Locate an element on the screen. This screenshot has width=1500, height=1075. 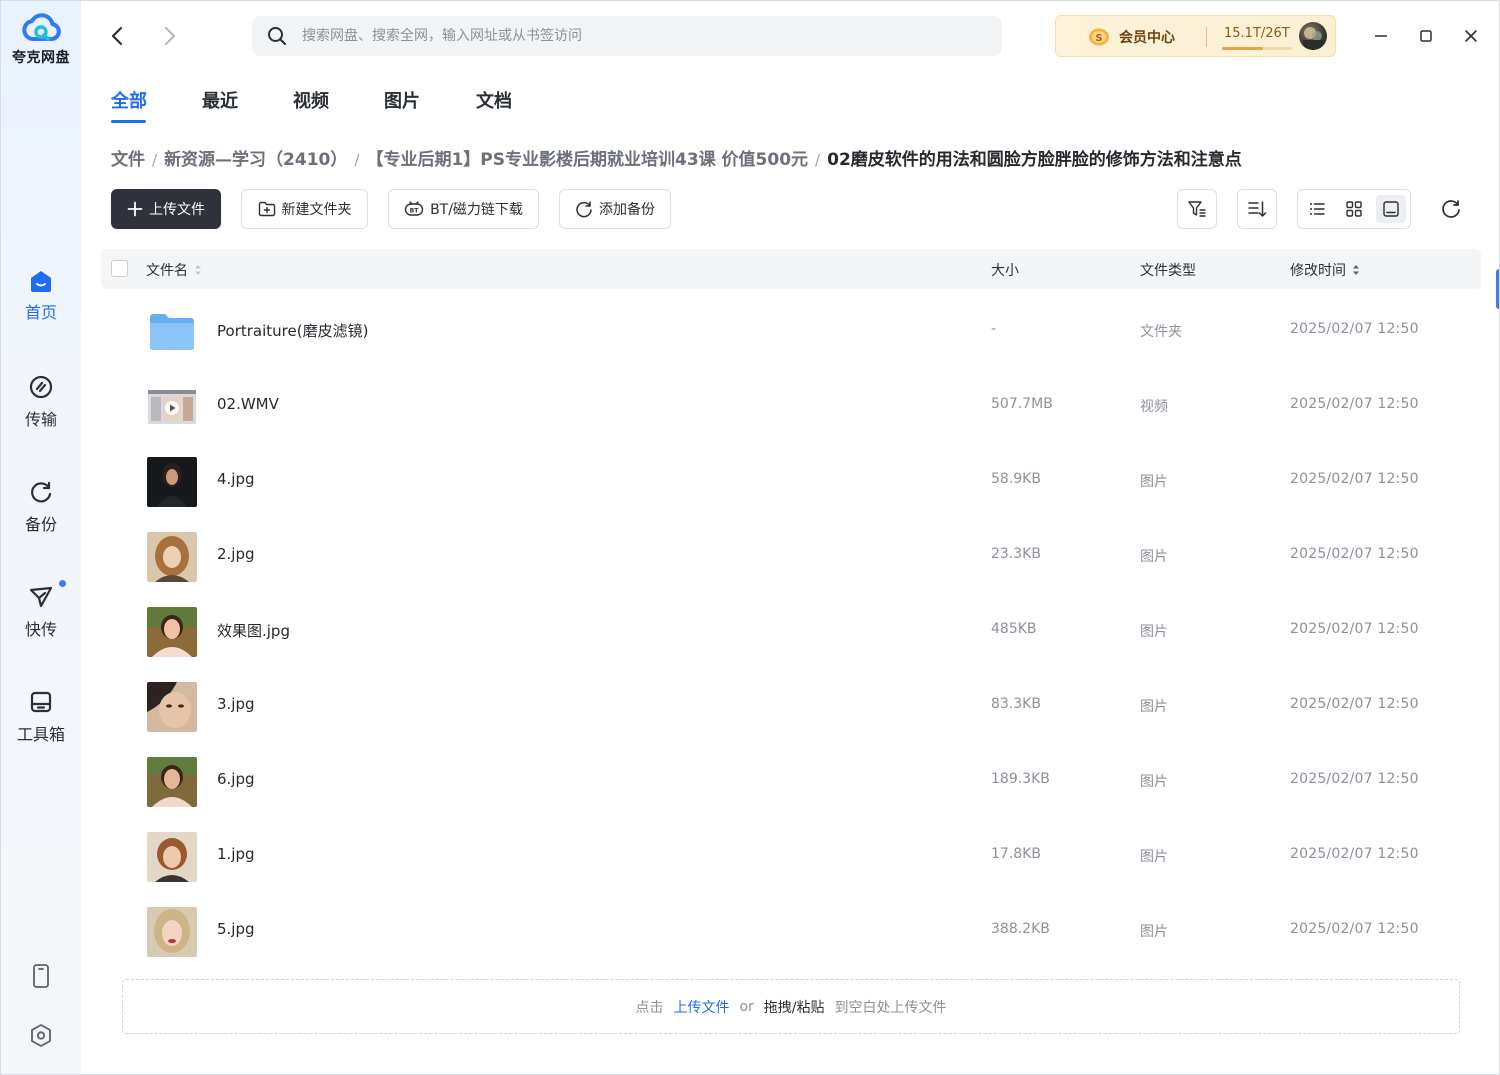
svg-text: BT is located at coordinates (415, 210).